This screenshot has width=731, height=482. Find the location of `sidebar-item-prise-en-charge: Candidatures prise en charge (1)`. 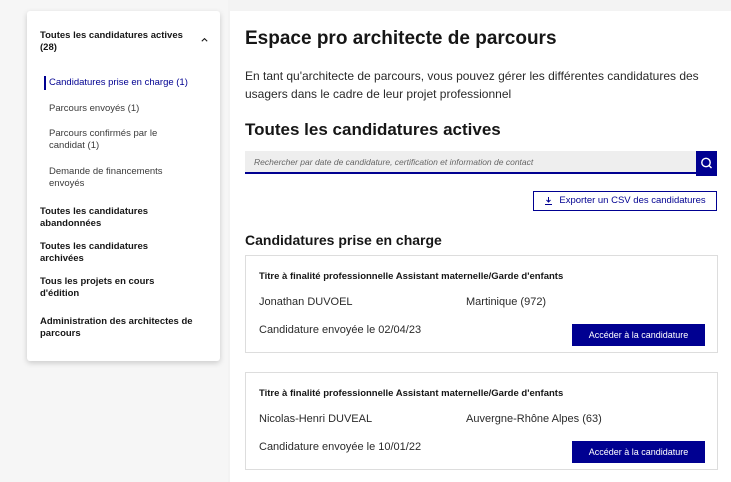

sidebar-item-prise-en-charge: Candidatures prise en charge (1) is located at coordinates (119, 83).